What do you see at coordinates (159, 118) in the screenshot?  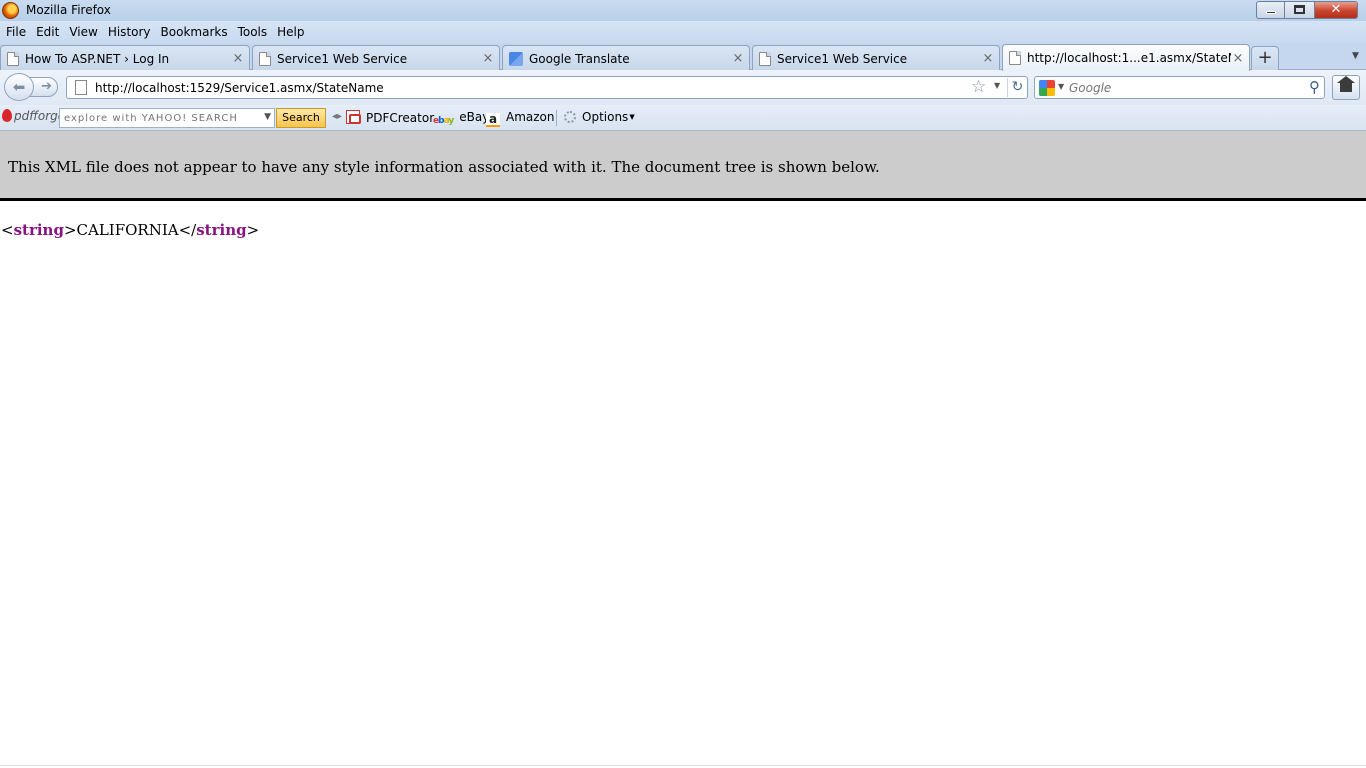 I see `yahoo-search-input` at bounding box center [159, 118].